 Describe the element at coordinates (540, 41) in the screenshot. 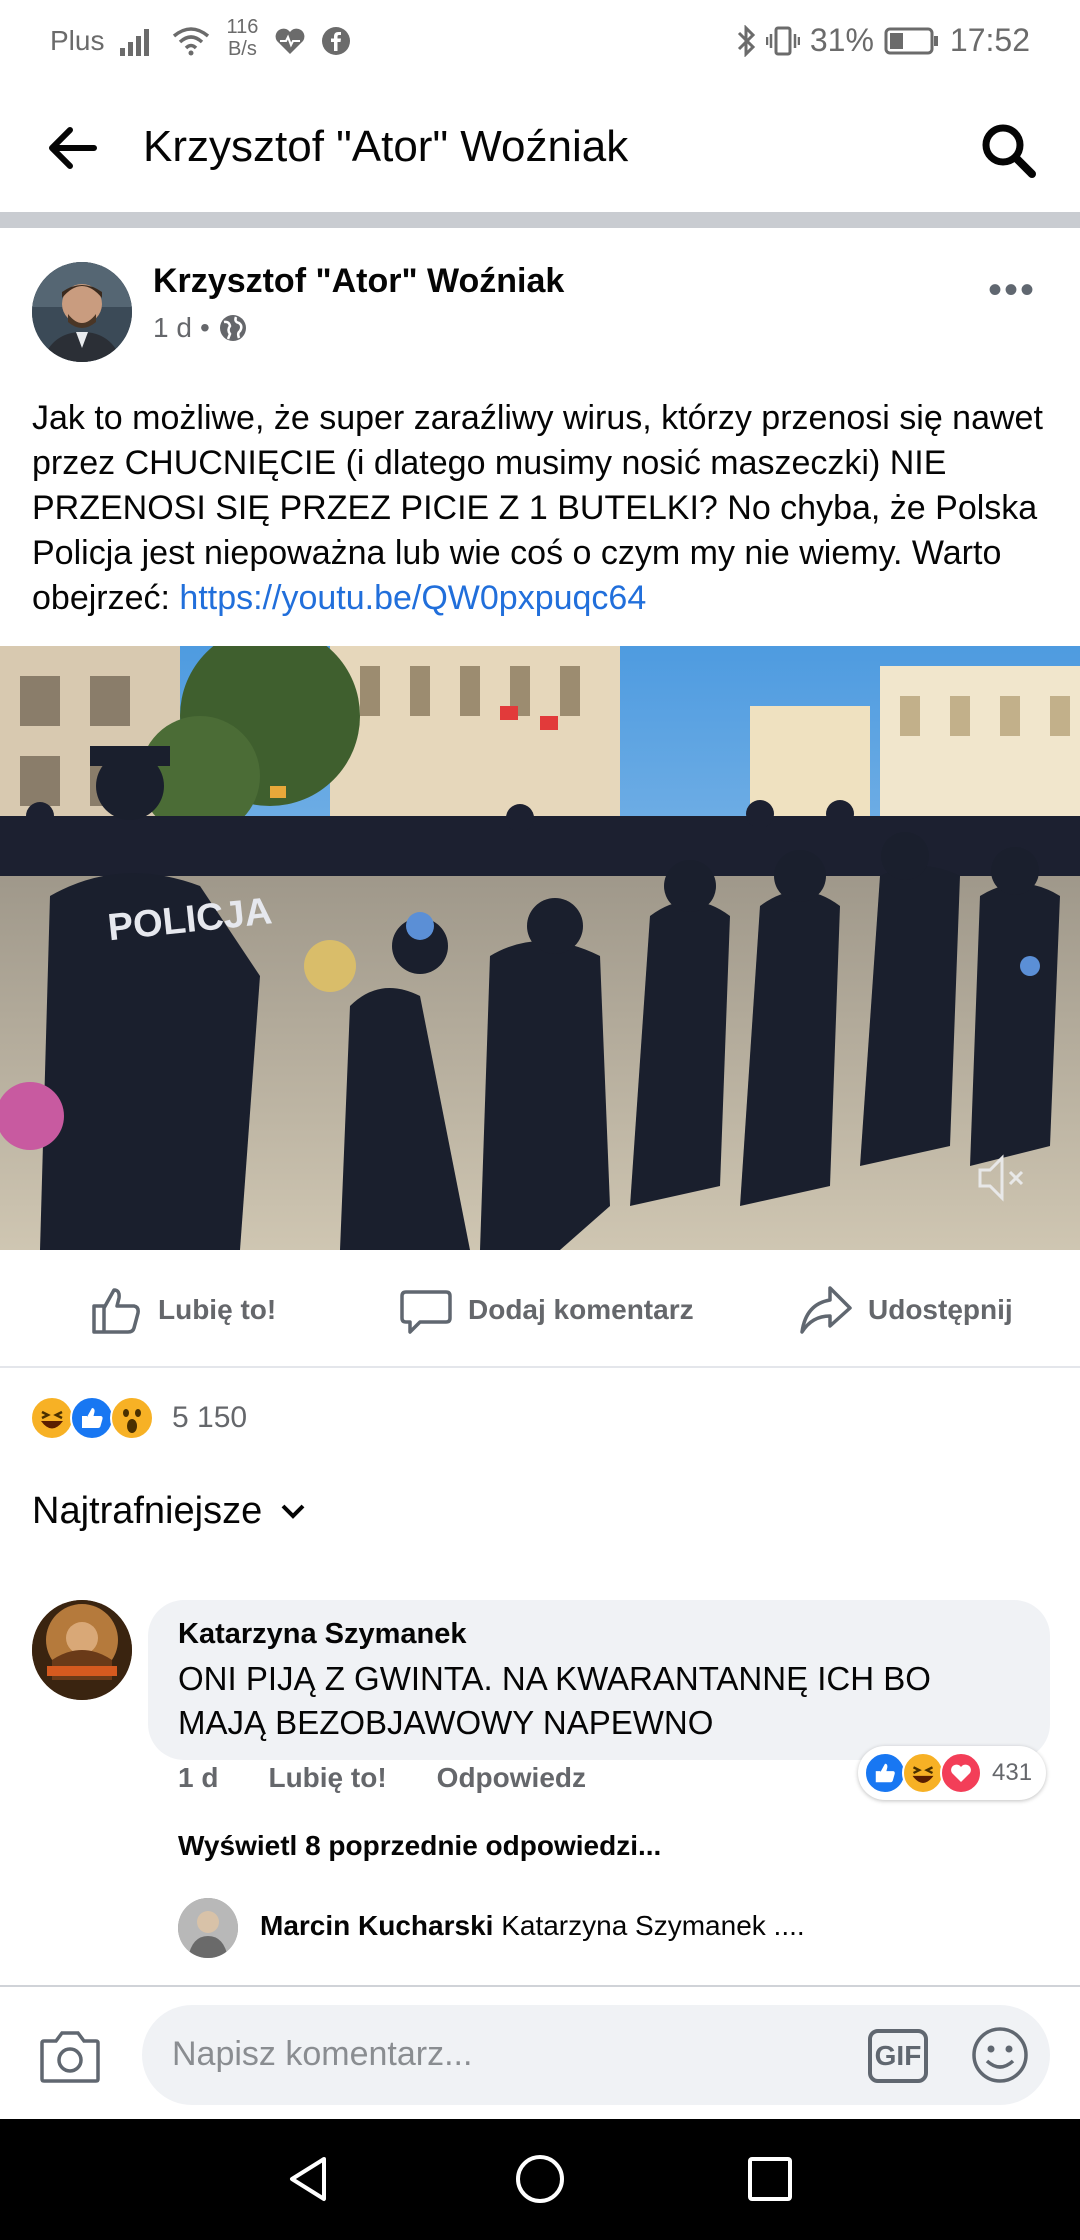

I see `status-bar: Plus 116 B/s 31% 17:52` at that location.